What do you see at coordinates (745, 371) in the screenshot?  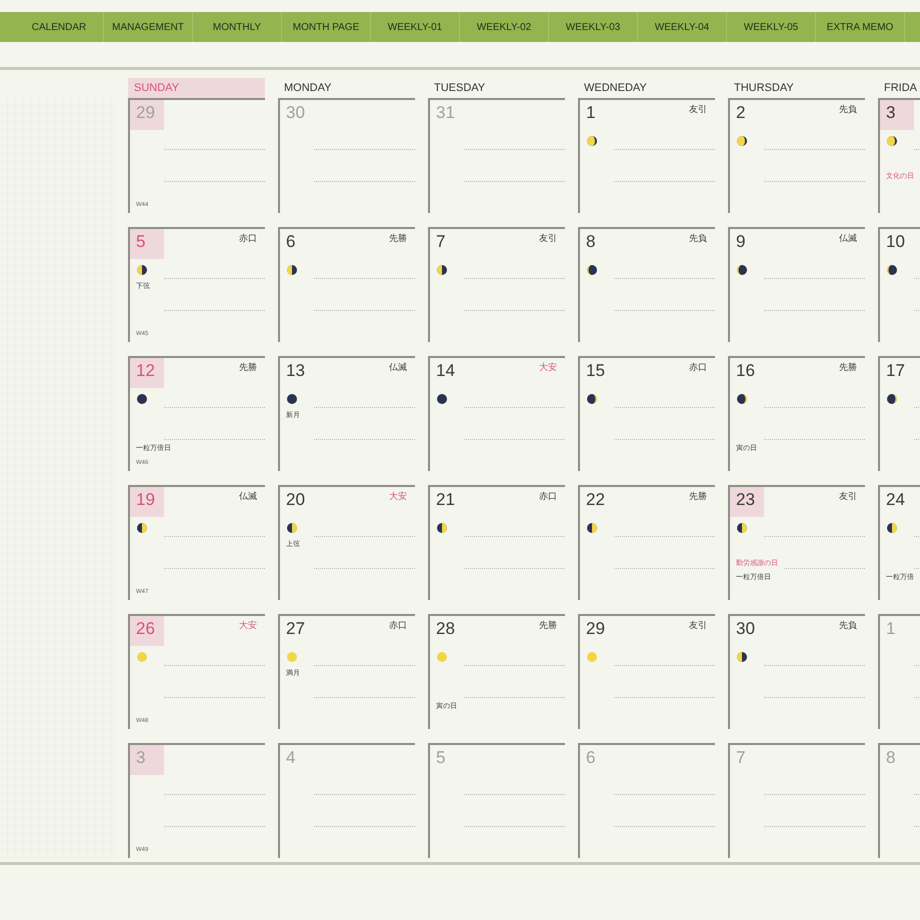 I see `date-number: 16` at bounding box center [745, 371].